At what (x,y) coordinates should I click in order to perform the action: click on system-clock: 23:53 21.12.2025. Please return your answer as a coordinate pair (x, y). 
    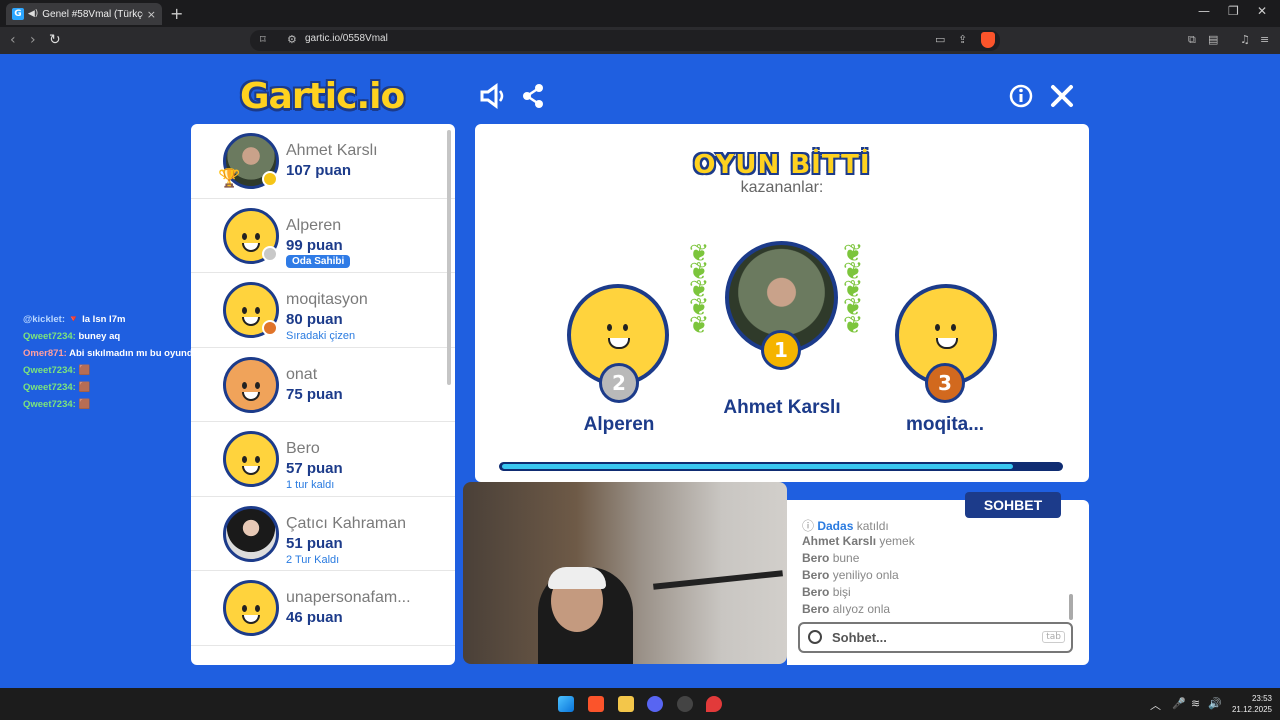
    Looking at the image, I should click on (1250, 704).